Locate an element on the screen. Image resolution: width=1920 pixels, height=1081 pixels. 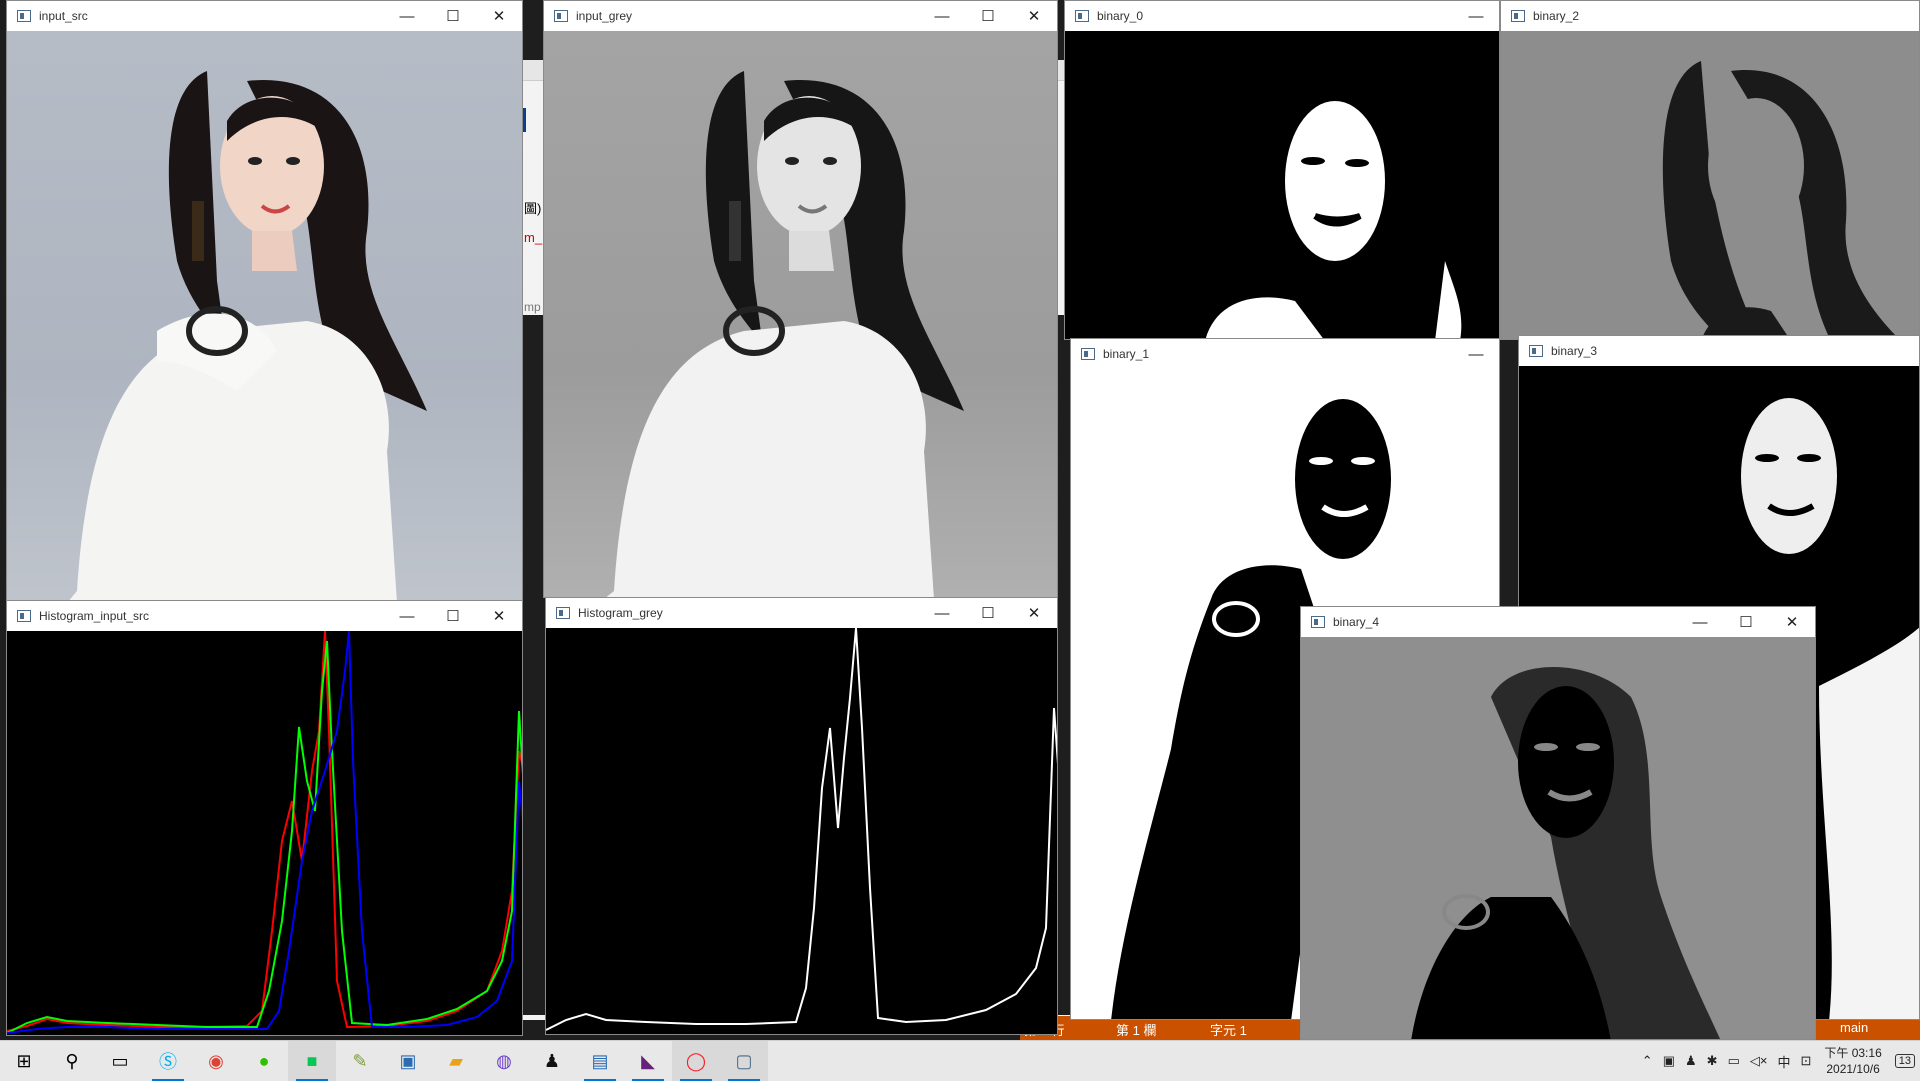
histogram-red-series is located at coordinates (264, 831).